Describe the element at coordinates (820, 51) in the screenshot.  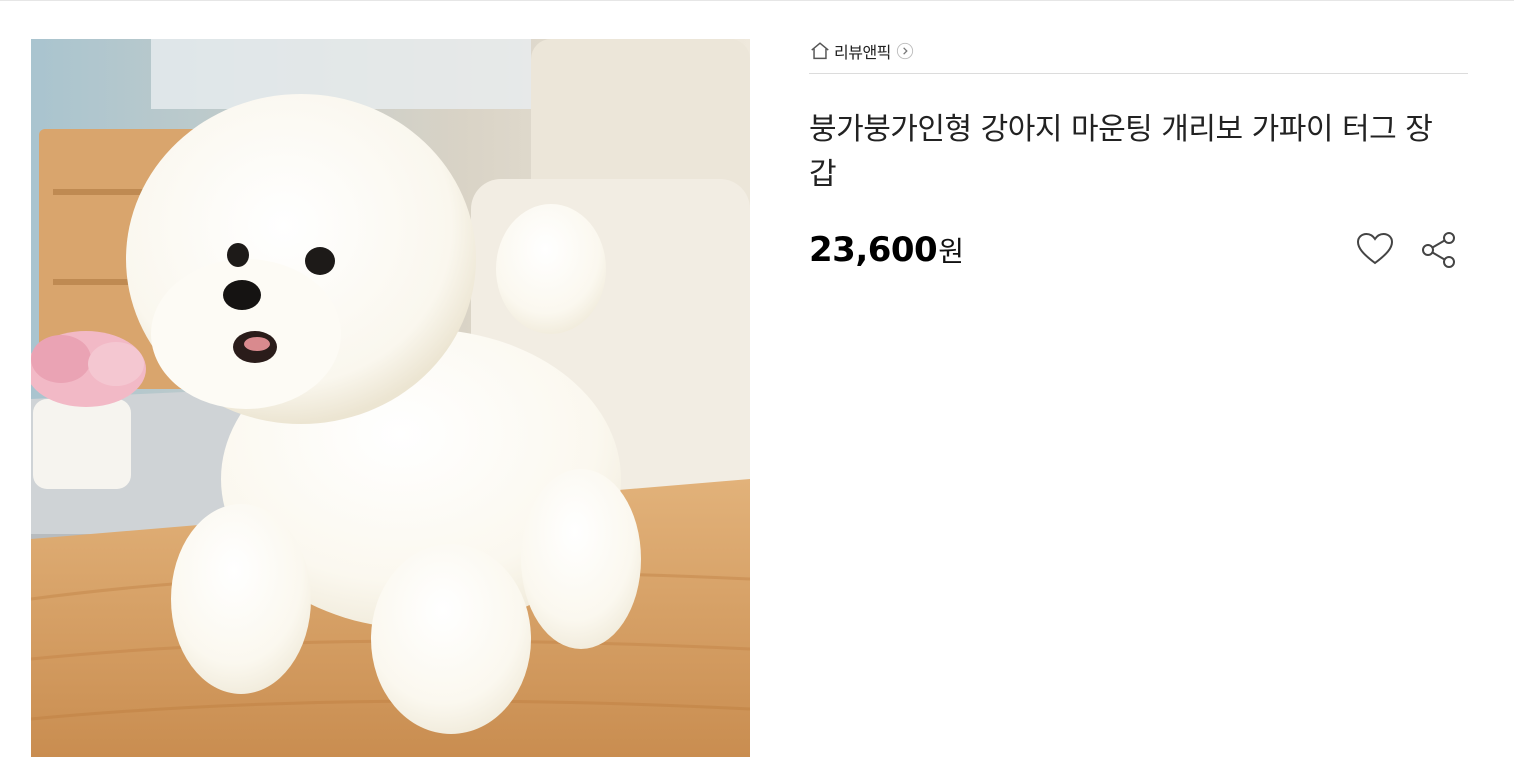
I see `home-icon` at that location.